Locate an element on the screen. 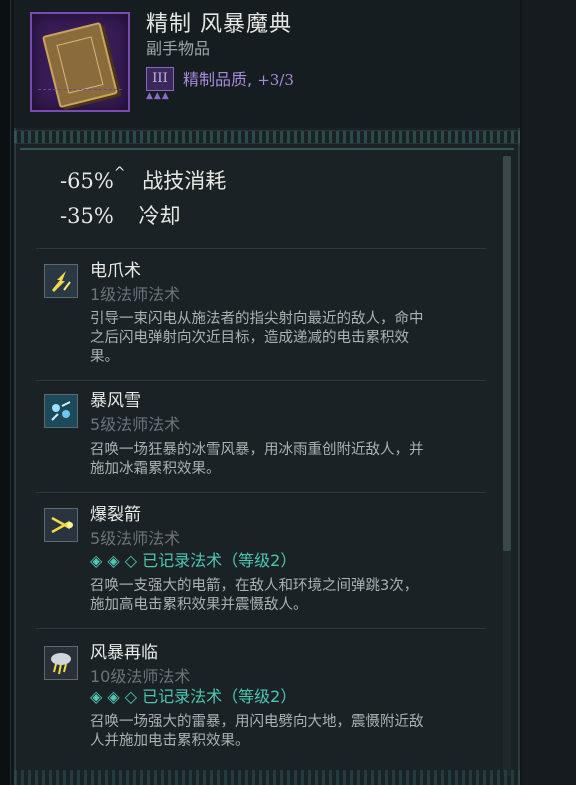  blizzard-icon is located at coordinates (61, 411).